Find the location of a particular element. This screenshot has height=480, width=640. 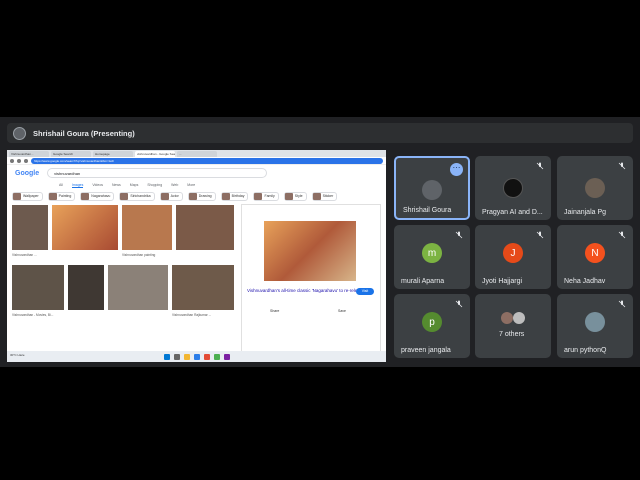

chip-label: Birthday is located at coordinates (238, 196).